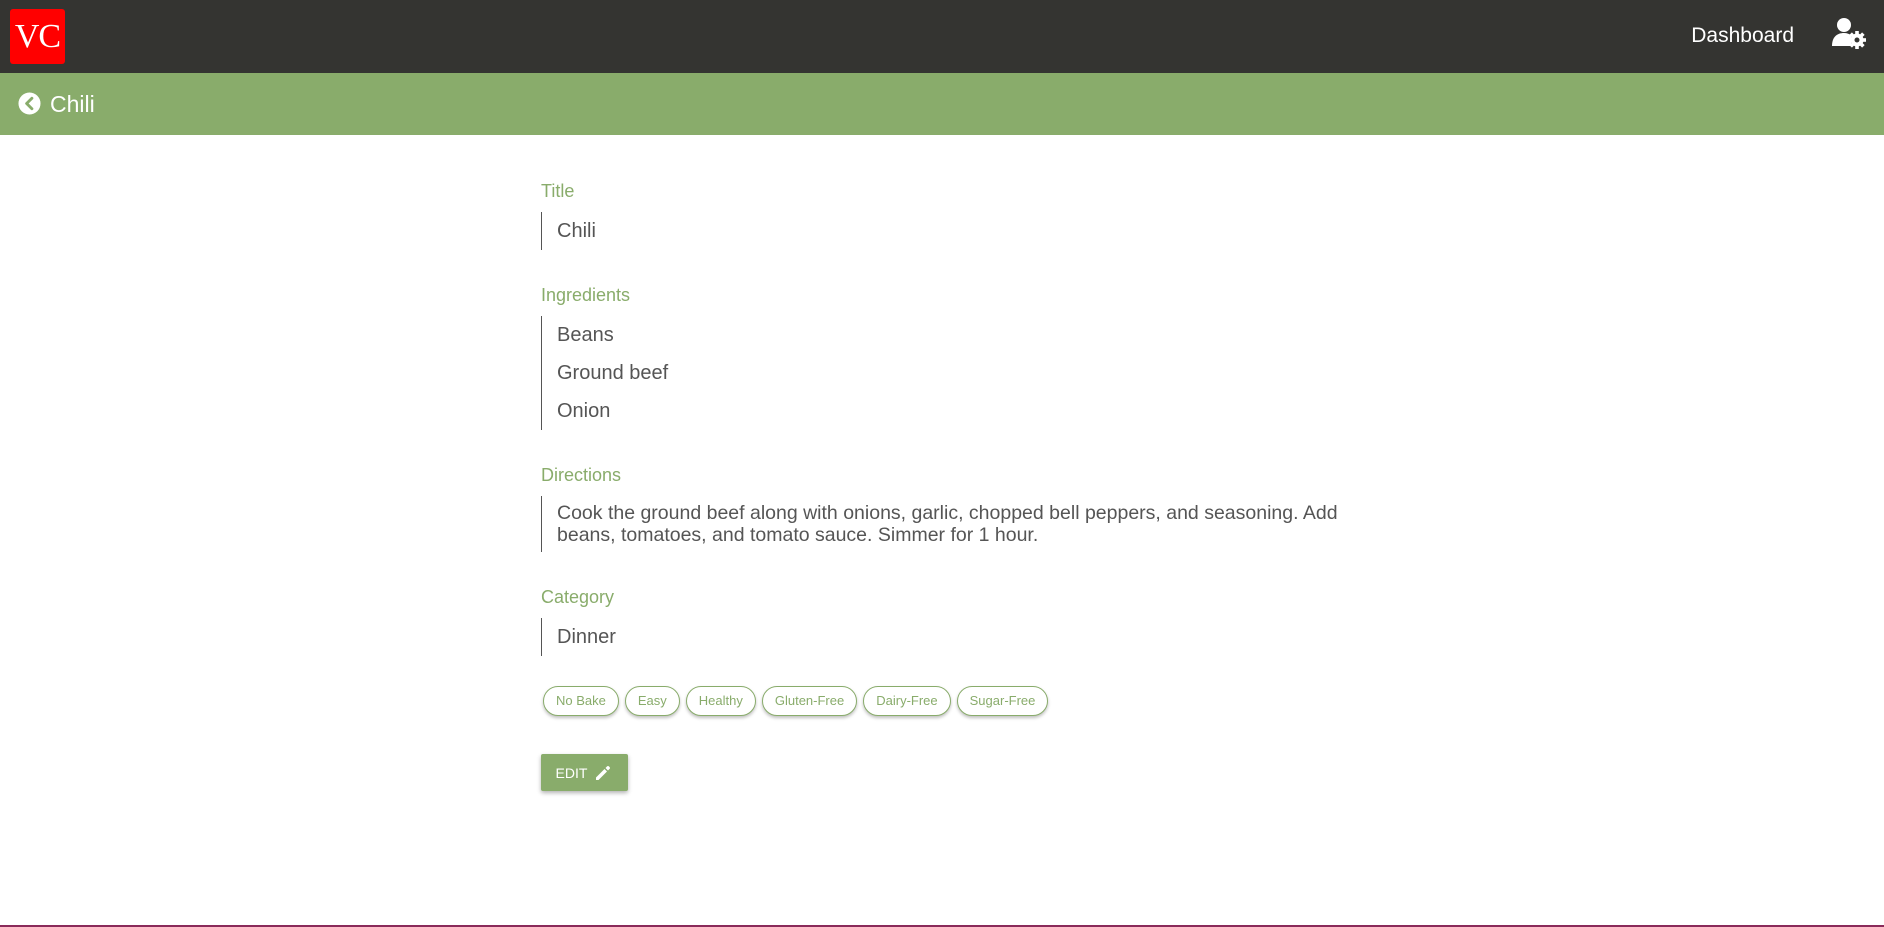 This screenshot has height=927, width=1884. I want to click on top-navbar: VC Dashboard, so click(942, 36).